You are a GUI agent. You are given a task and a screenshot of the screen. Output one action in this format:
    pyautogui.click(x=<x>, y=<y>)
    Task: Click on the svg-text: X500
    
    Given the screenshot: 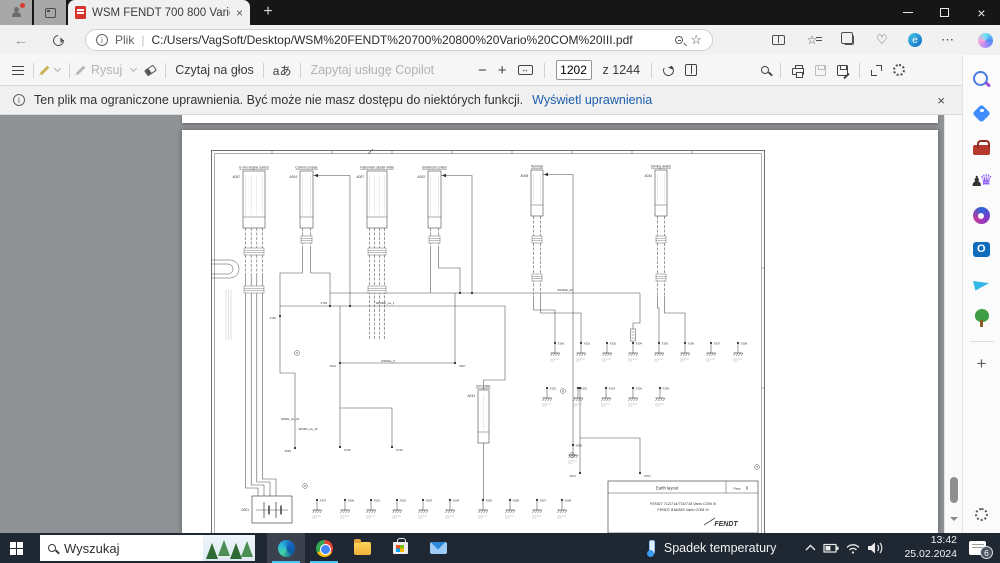 What is the action you would take?
    pyautogui.click(x=351, y=501)
    